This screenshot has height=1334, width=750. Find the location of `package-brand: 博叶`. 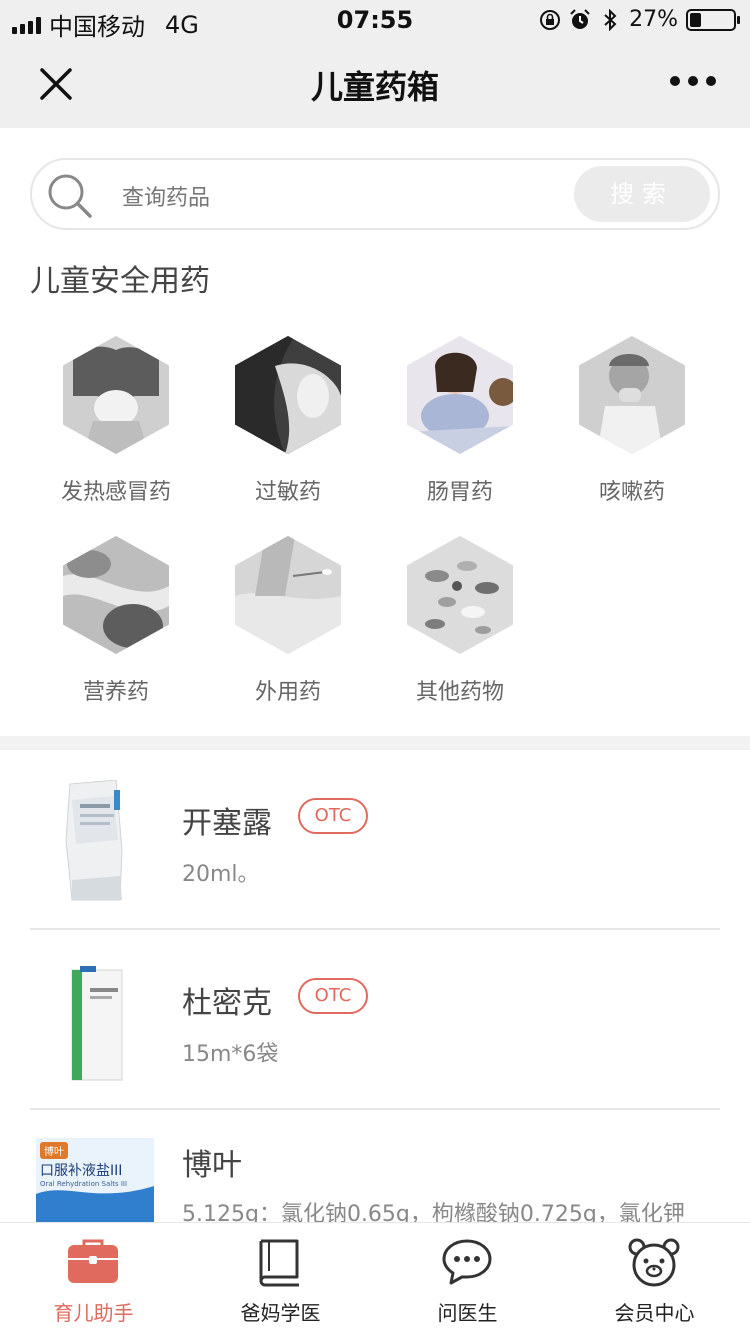

package-brand: 博叶 is located at coordinates (54, 1150).